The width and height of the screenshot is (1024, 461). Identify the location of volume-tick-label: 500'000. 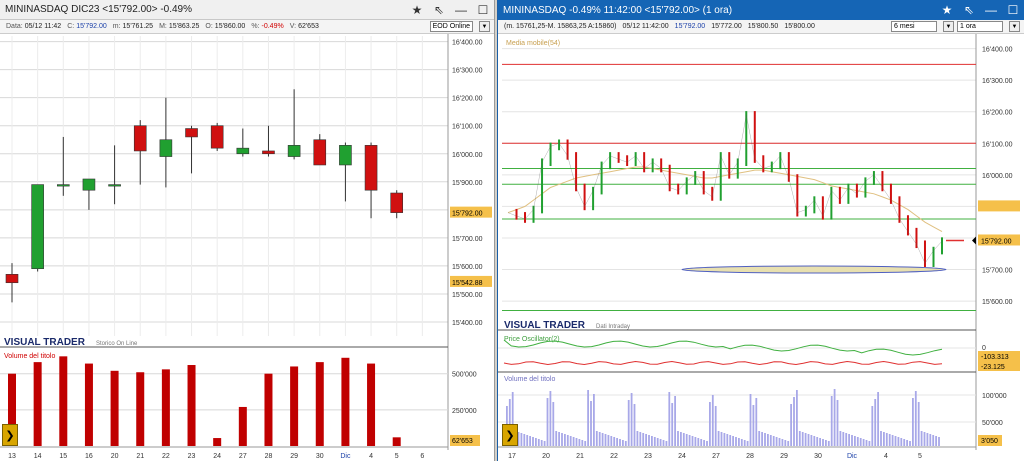
(464, 375).